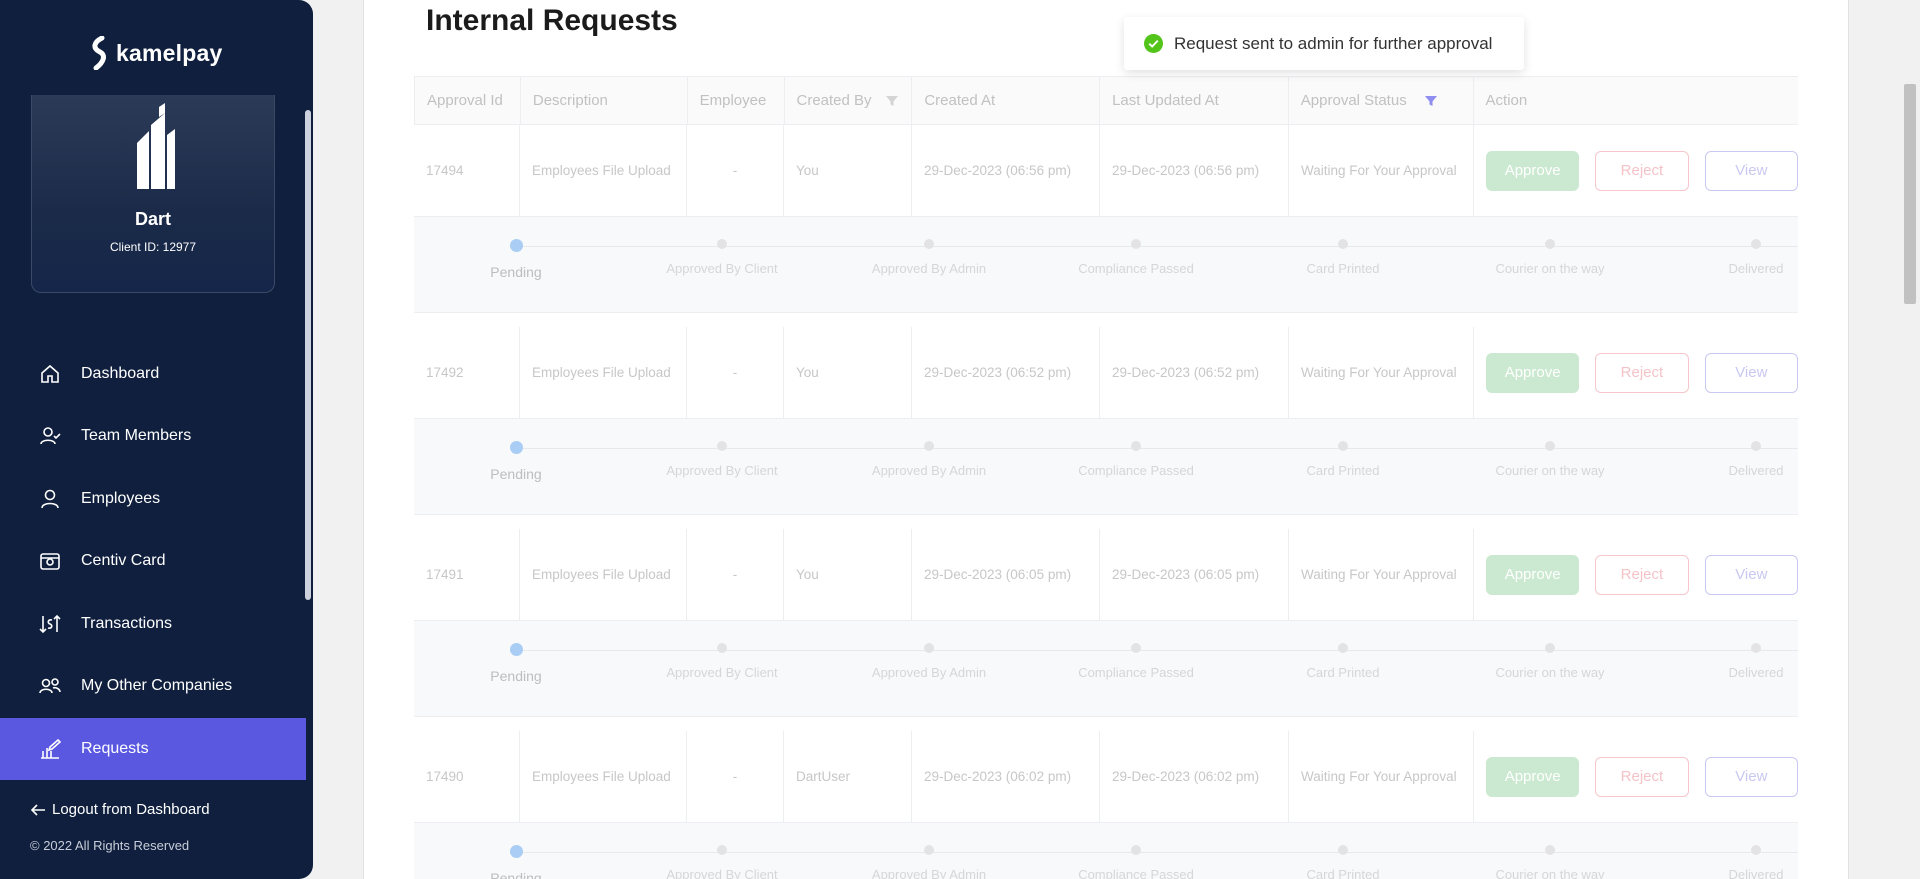 The height and width of the screenshot is (879, 1920). What do you see at coordinates (123, 560) in the screenshot?
I see `sidebar-item-label: Centiv Card` at bounding box center [123, 560].